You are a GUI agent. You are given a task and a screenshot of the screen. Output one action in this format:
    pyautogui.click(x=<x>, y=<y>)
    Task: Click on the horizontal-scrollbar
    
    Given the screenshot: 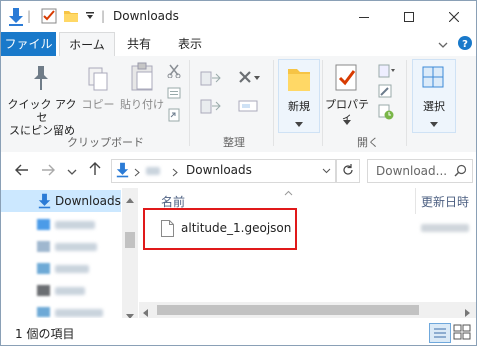 What is the action you would take?
    pyautogui.click(x=307, y=310)
    